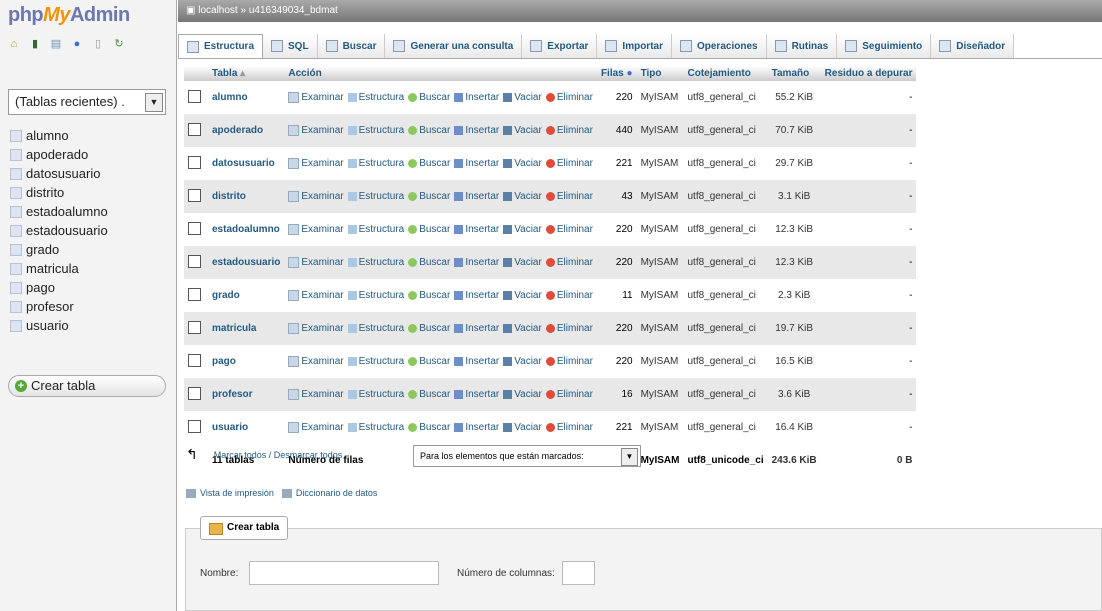 This screenshot has width=1102, height=611. I want to click on sidebar-table-item: alumno, so click(90, 135).